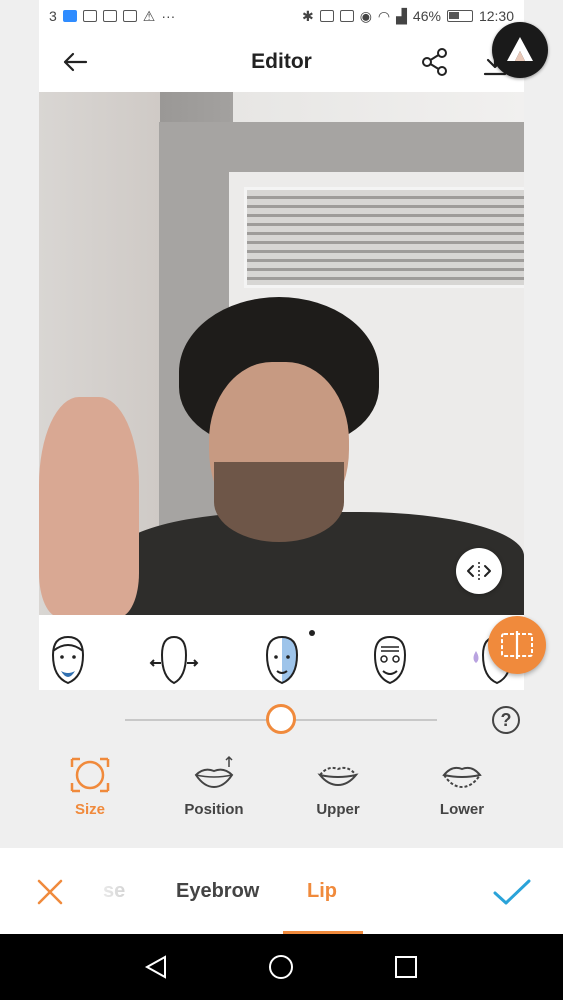 This screenshot has width=563, height=1000. What do you see at coordinates (90, 775) in the screenshot?
I see `size-icon` at bounding box center [90, 775].